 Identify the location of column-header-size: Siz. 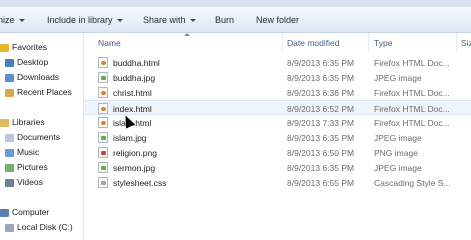
(466, 43).